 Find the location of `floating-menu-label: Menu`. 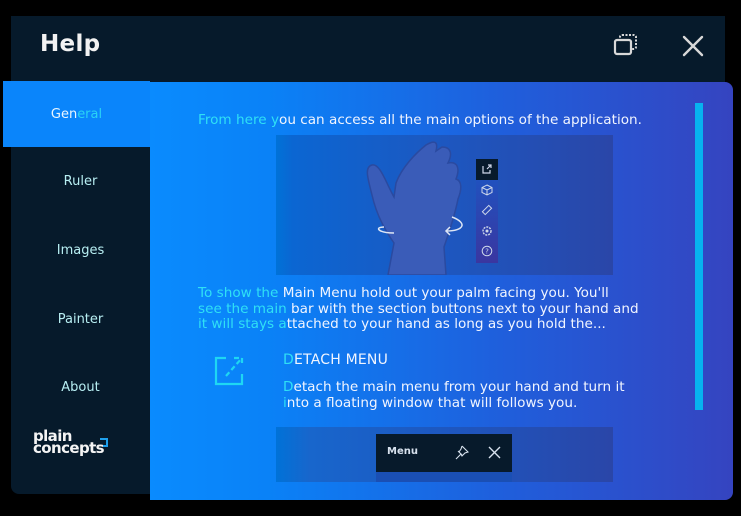

floating-menu-label: Menu is located at coordinates (402, 451).